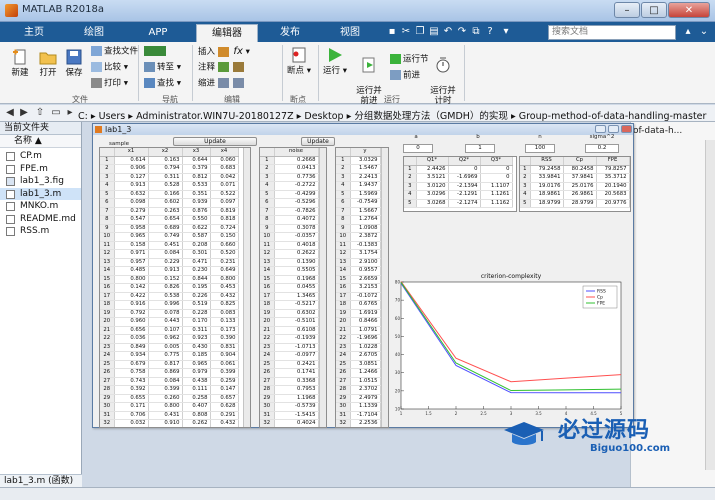 The image size is (715, 500). Describe the element at coordinates (196, 399) in the screenshot. I see `table-cell: 0.258` at that location.